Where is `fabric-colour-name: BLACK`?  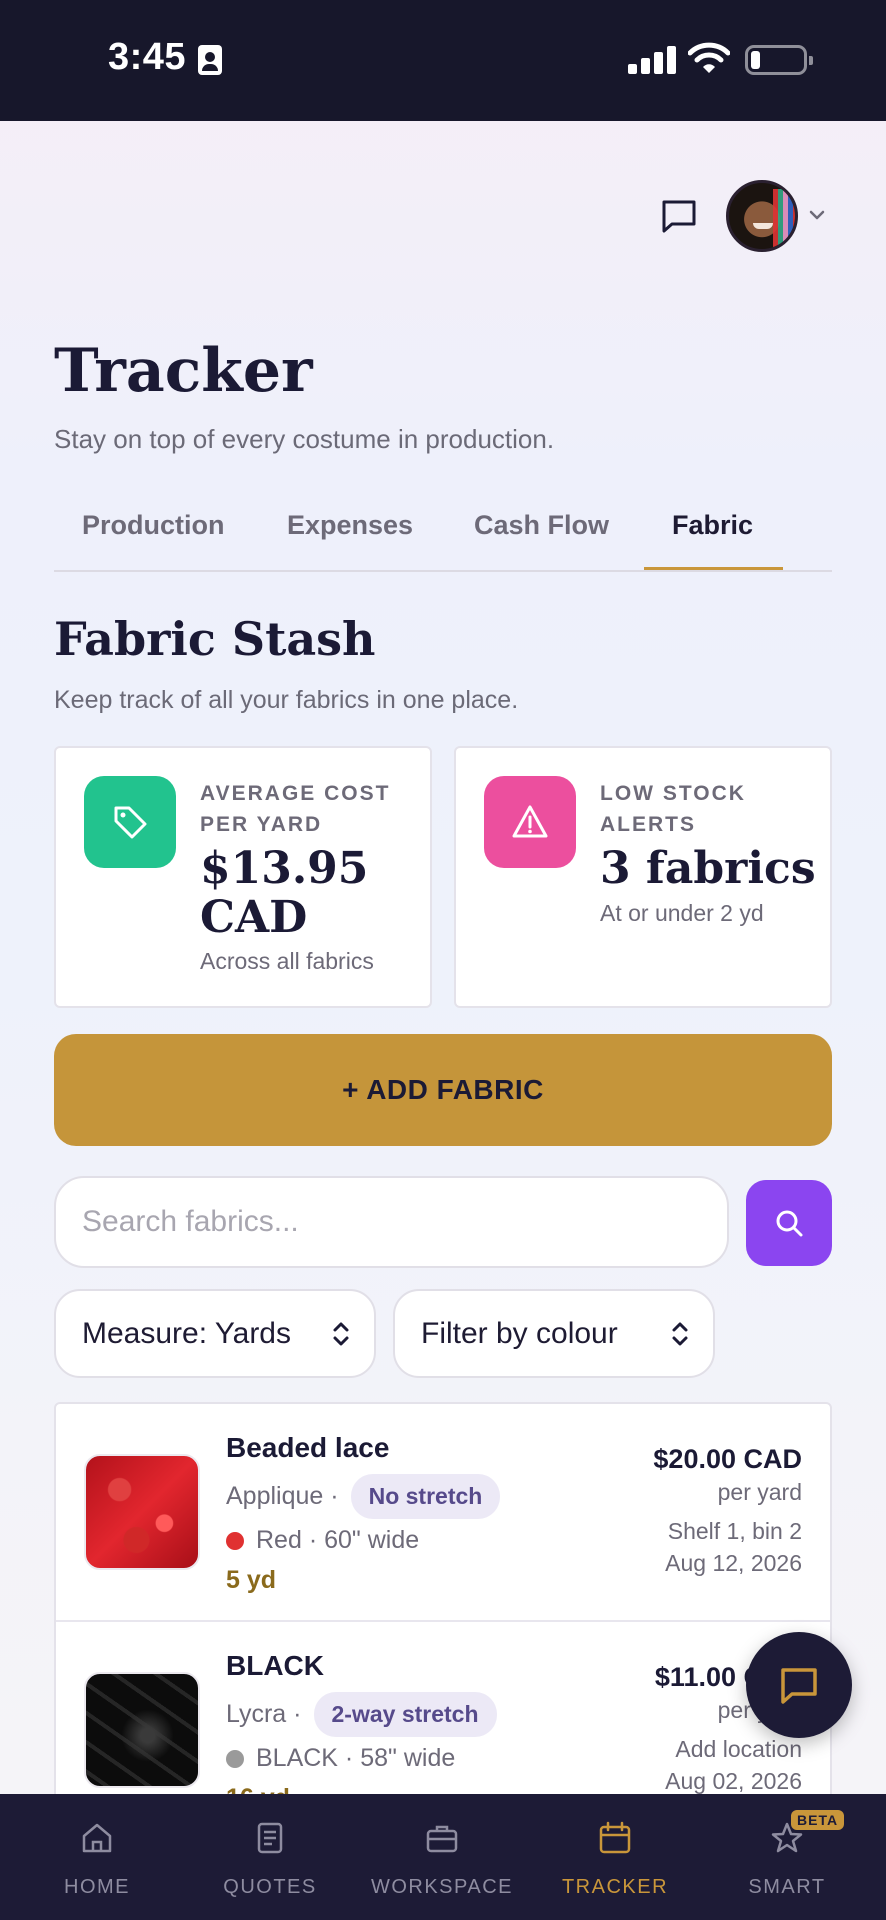 fabric-colour-name: BLACK is located at coordinates (297, 1758).